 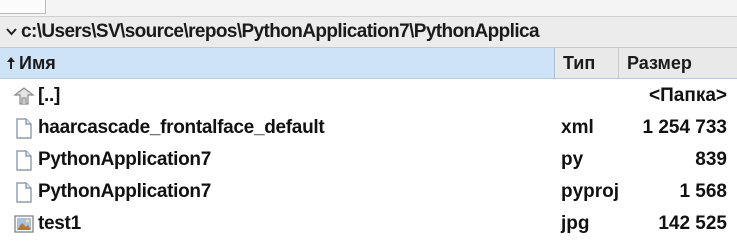 What do you see at coordinates (368, 192) in the screenshot?
I see `list-item: PythonApplication7 pyproj 1 568` at bounding box center [368, 192].